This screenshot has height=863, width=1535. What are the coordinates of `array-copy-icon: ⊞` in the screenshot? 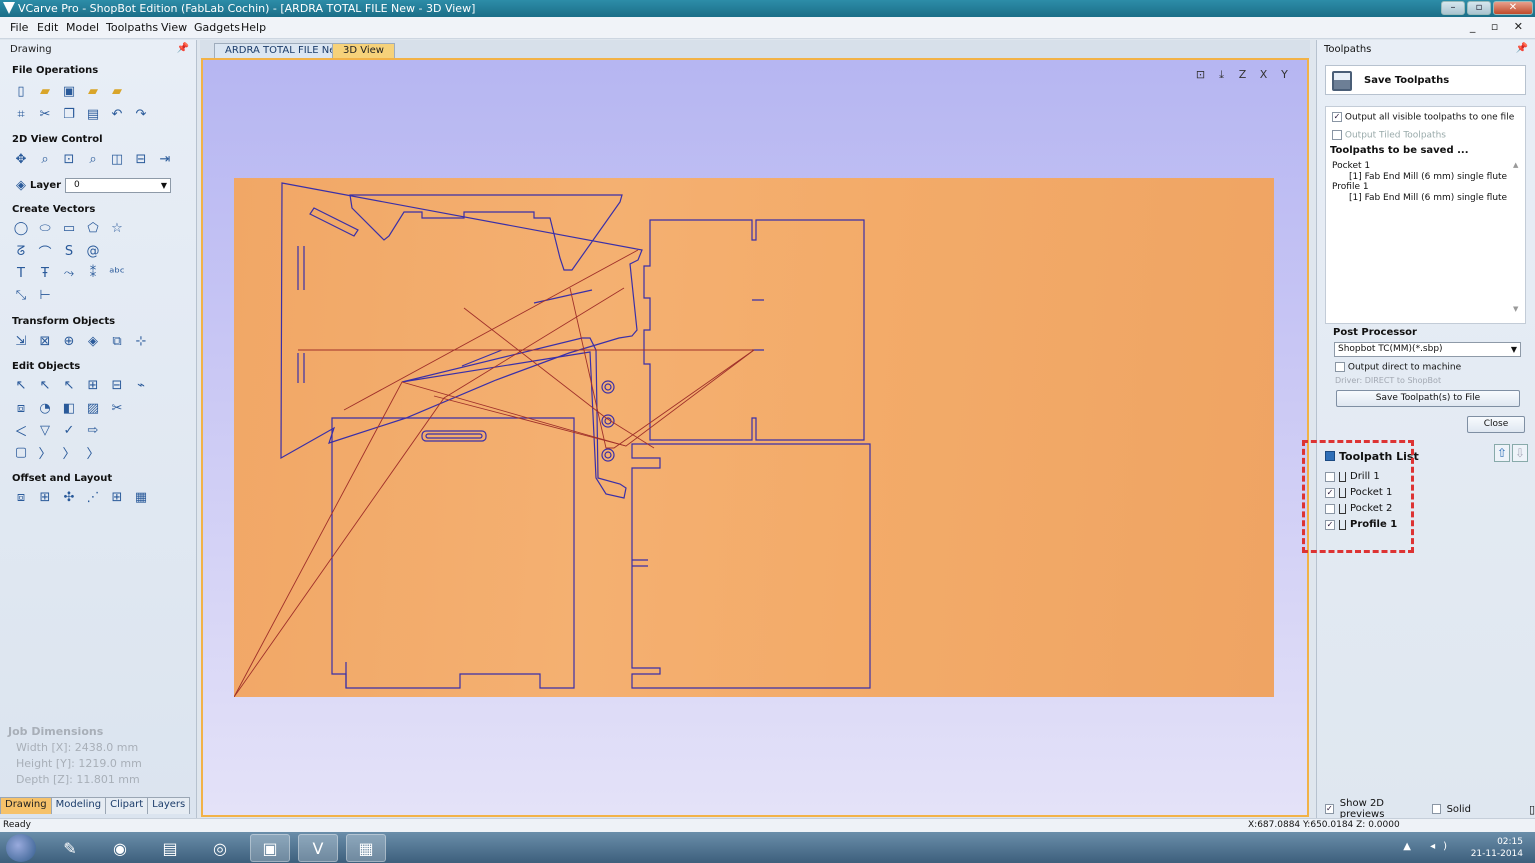 It's located at (45, 497).